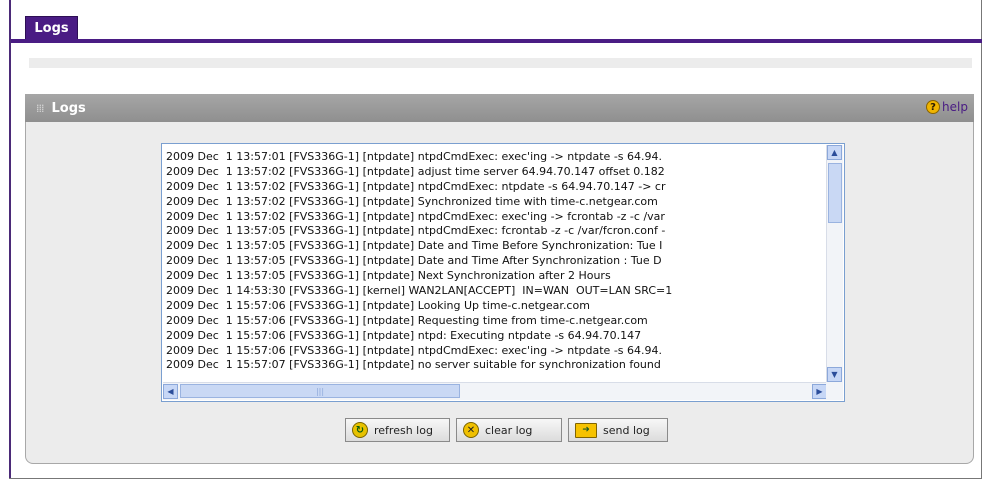 The height and width of the screenshot is (479, 982). I want to click on refresh-icon: ↻, so click(360, 430).